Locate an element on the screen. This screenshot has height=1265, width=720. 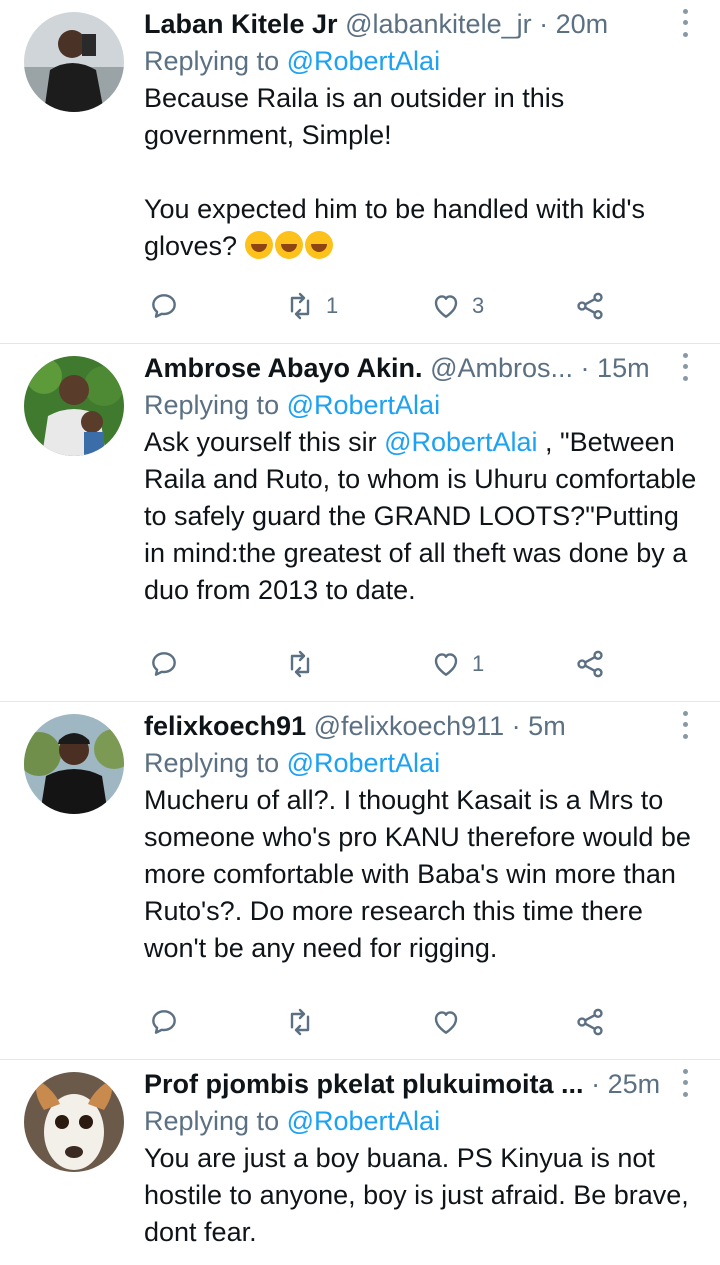
retweet-button: 1 is located at coordinates (311, 306).